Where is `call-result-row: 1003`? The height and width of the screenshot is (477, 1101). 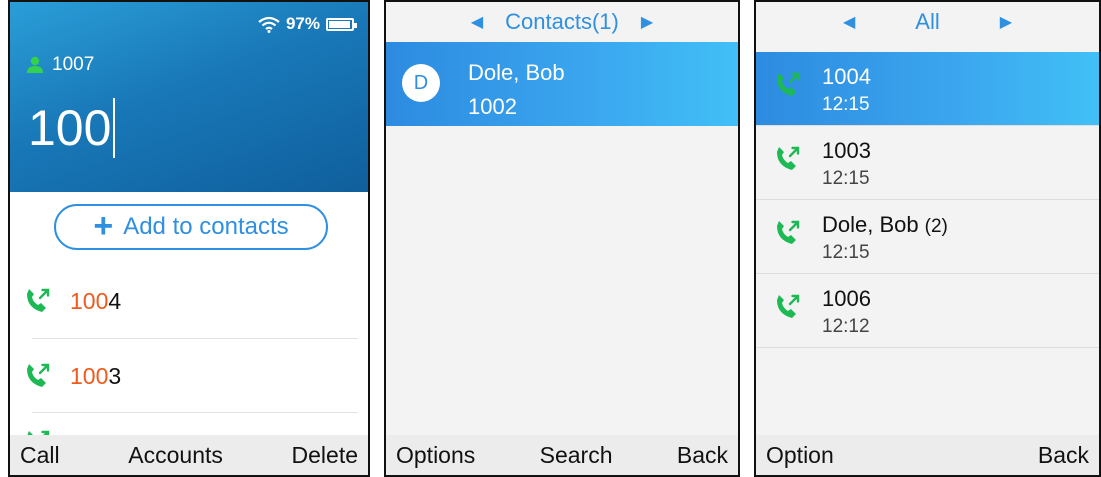
call-result-row: 1003 is located at coordinates (191, 376).